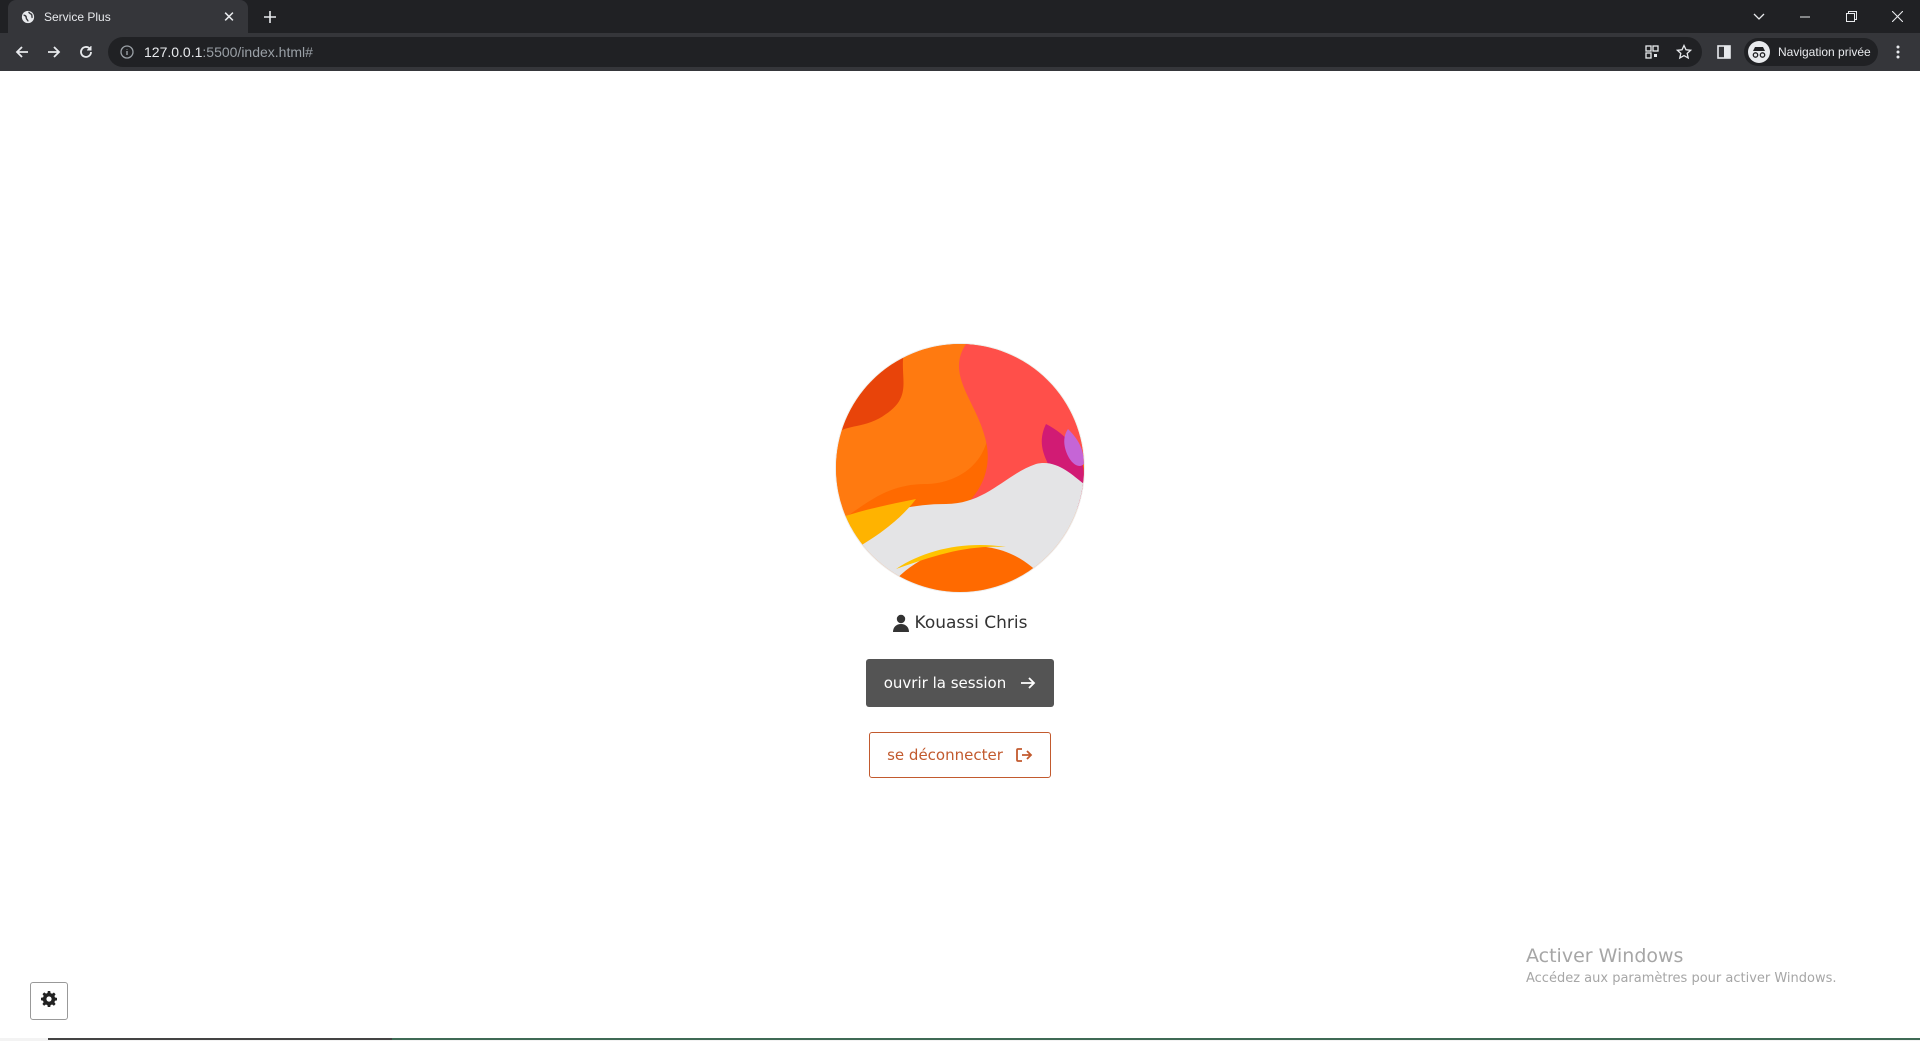 This screenshot has height=1041, width=1920. What do you see at coordinates (77, 16) in the screenshot?
I see `tab-title: Service Plus` at bounding box center [77, 16].